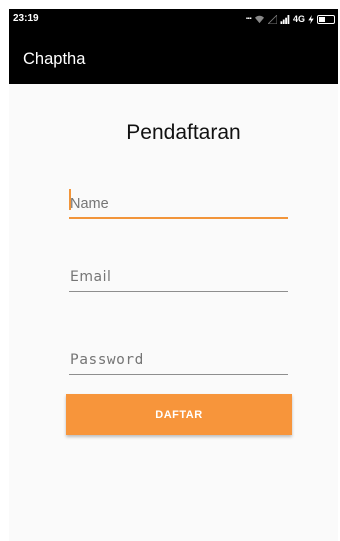  Describe the element at coordinates (272, 19) in the screenshot. I see `signal-empty-icon` at that location.